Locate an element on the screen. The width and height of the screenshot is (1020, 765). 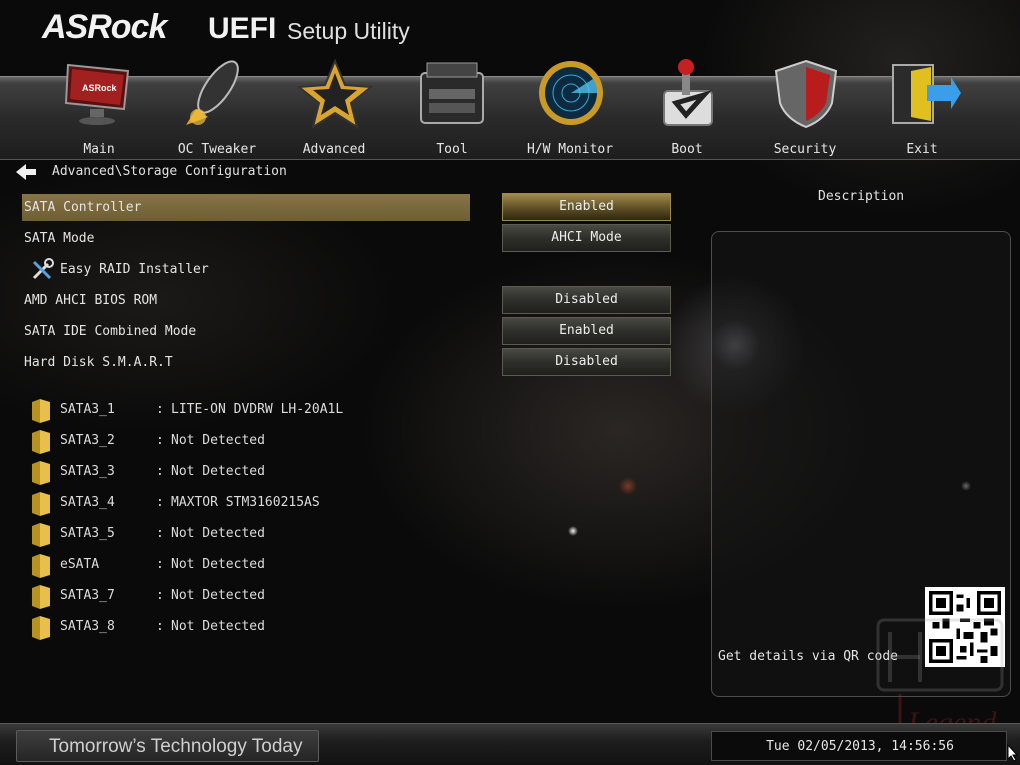
uefi-title: UEFI is located at coordinates (242, 28).